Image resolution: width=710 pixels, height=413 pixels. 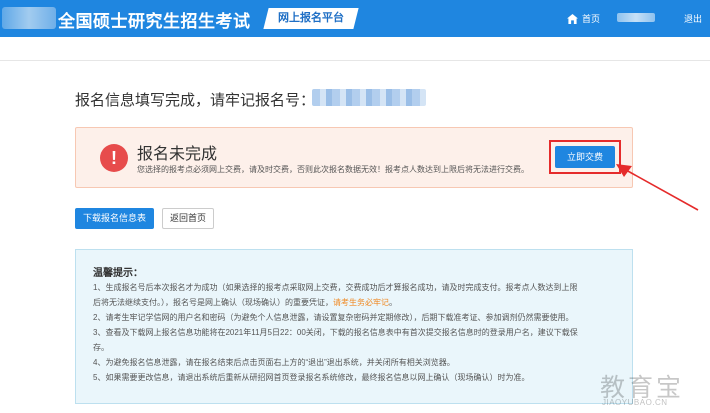 What do you see at coordinates (114, 218) in the screenshot?
I see `download-form-button: 下载报名信息表` at bounding box center [114, 218].